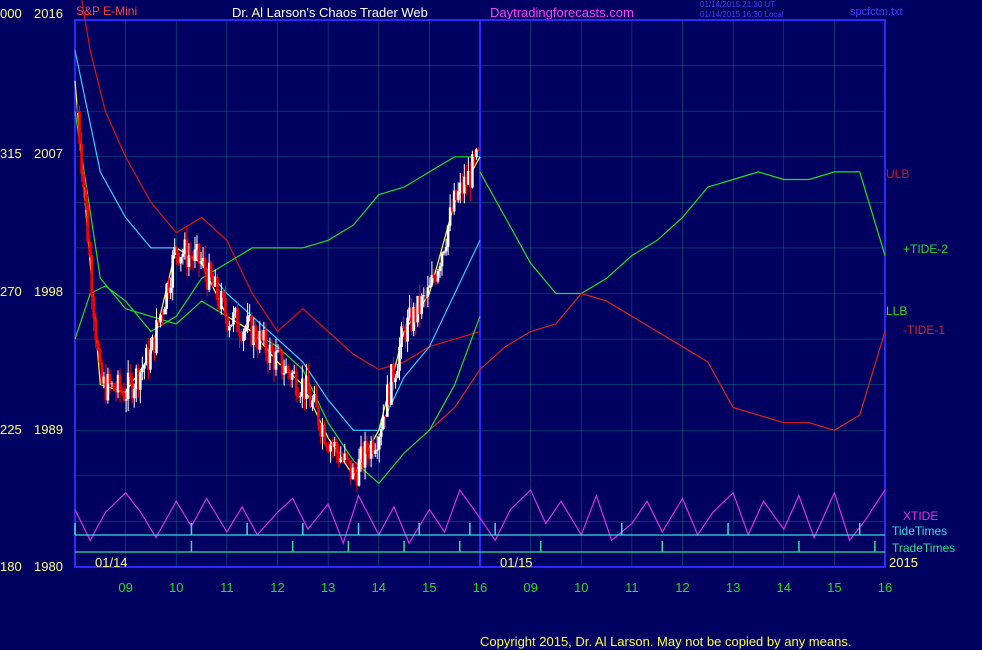 The image size is (982, 650). Describe the element at coordinates (516, 562) in the screenshot. I see `date-label-0115: 01/15` at that location.